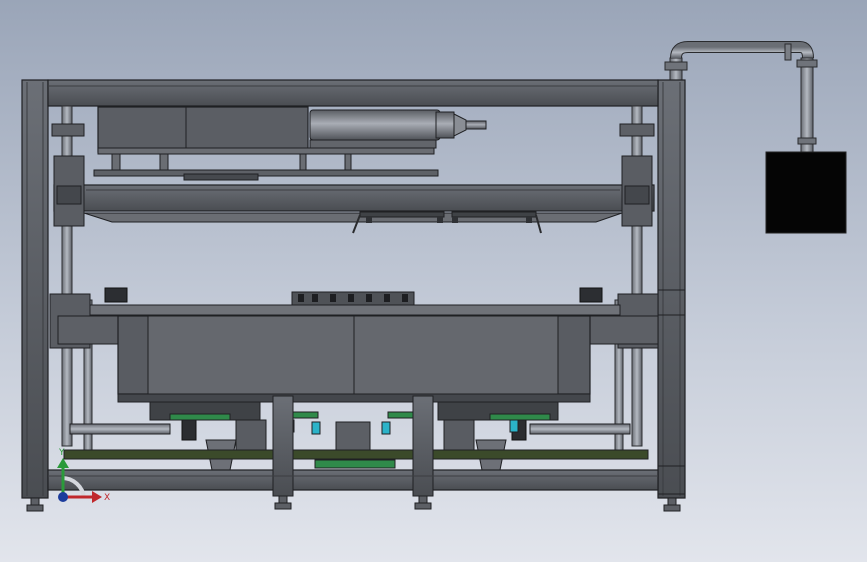 The image size is (867, 562). I want to click on frame-left-column, so click(35, 289).